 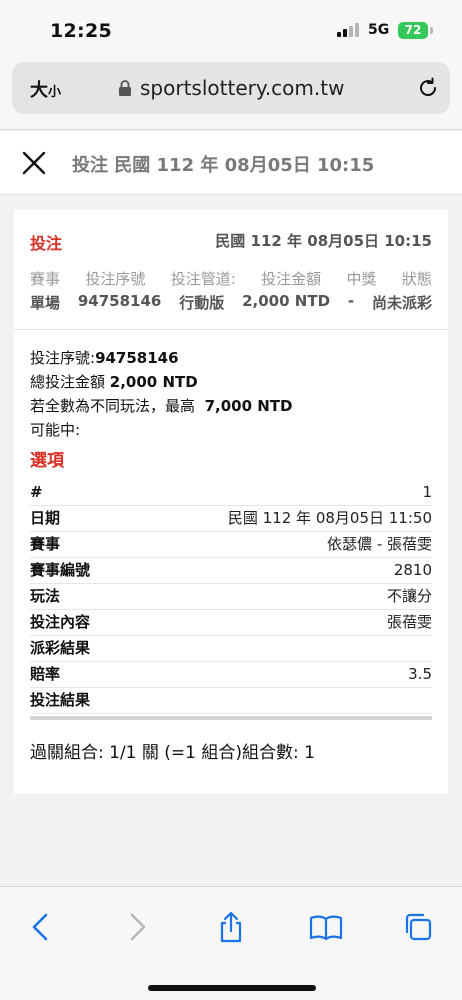 What do you see at coordinates (231, 493) in the screenshot?
I see `table-row: #1` at bounding box center [231, 493].